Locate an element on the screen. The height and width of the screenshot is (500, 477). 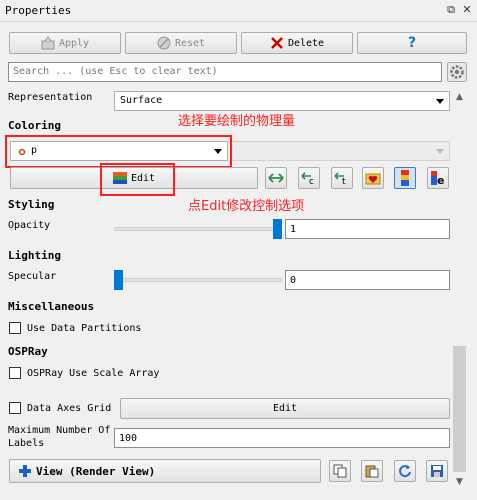
opacity-input: 1 is located at coordinates (367, 229).